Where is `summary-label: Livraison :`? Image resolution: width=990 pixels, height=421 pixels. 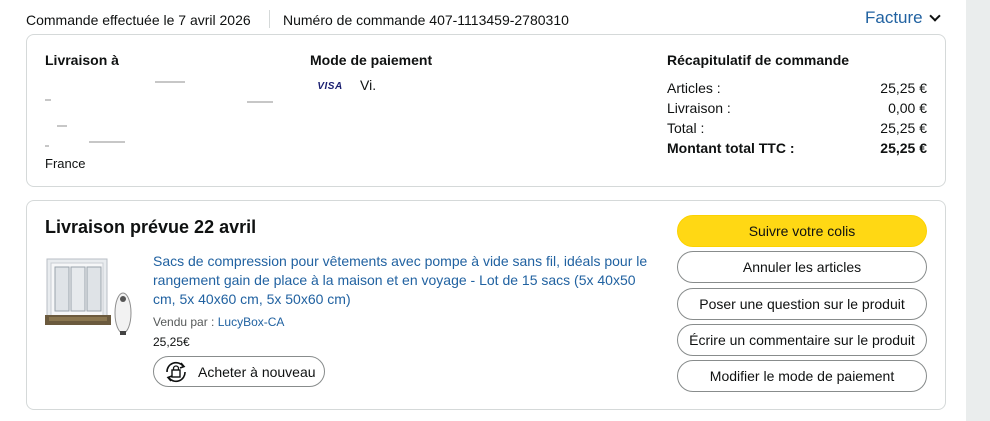
summary-label: Livraison : is located at coordinates (699, 108).